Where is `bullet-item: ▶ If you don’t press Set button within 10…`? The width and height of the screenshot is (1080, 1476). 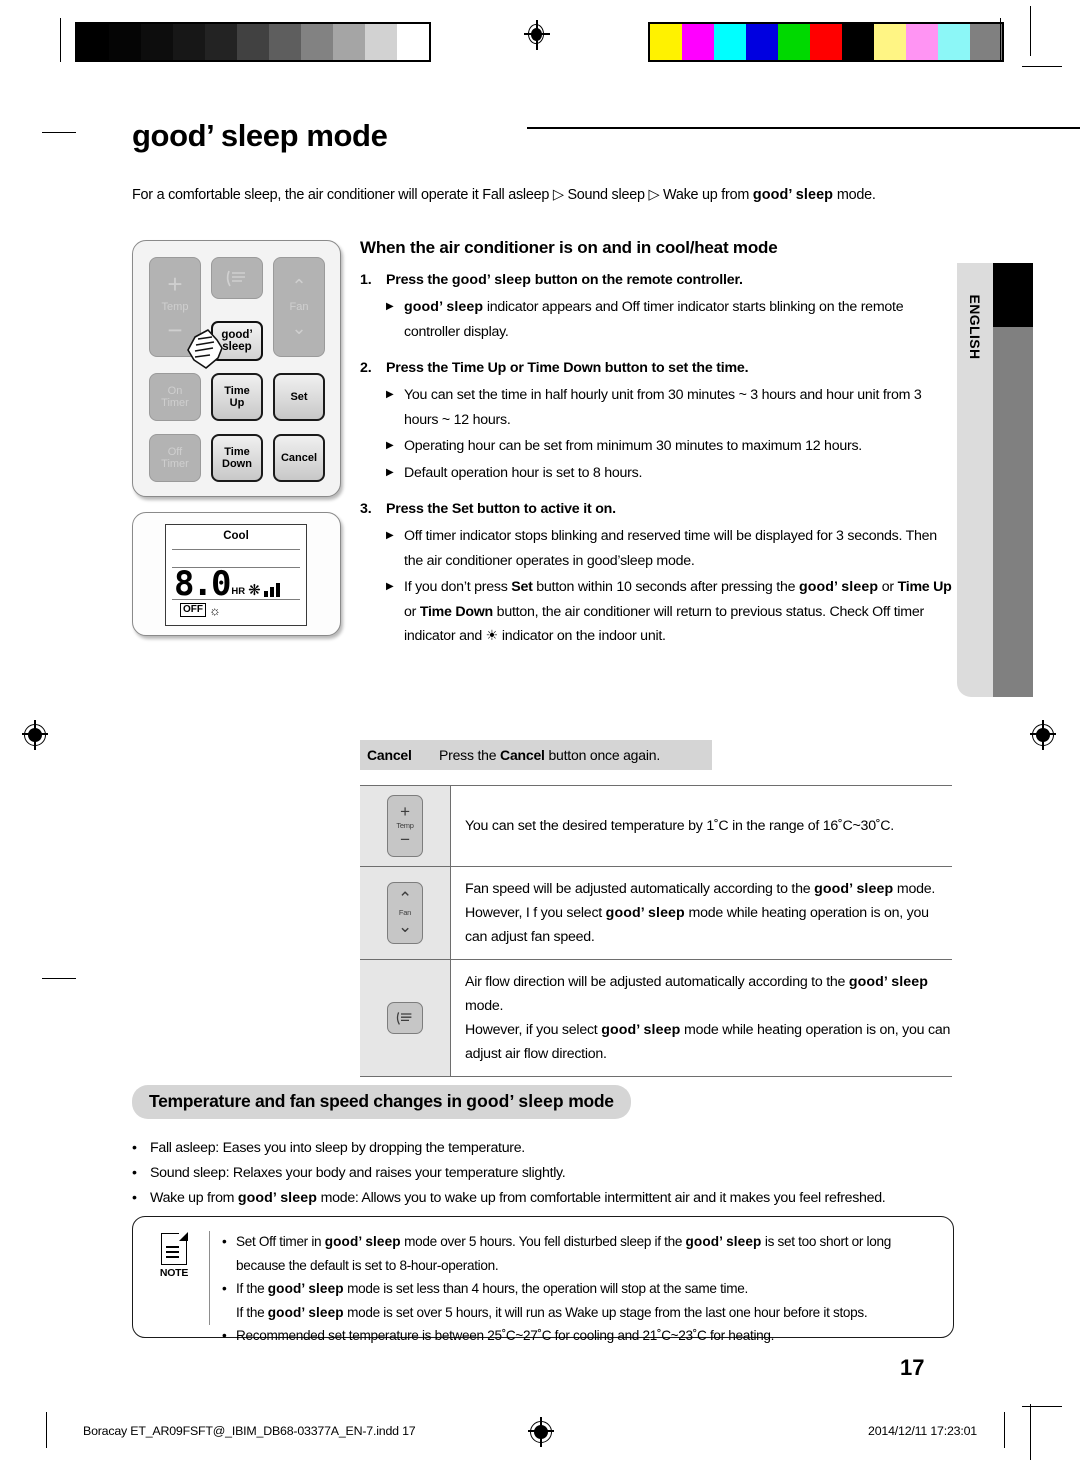 bullet-item: ▶ If you don’t press Set button within 10… is located at coordinates (669, 612).